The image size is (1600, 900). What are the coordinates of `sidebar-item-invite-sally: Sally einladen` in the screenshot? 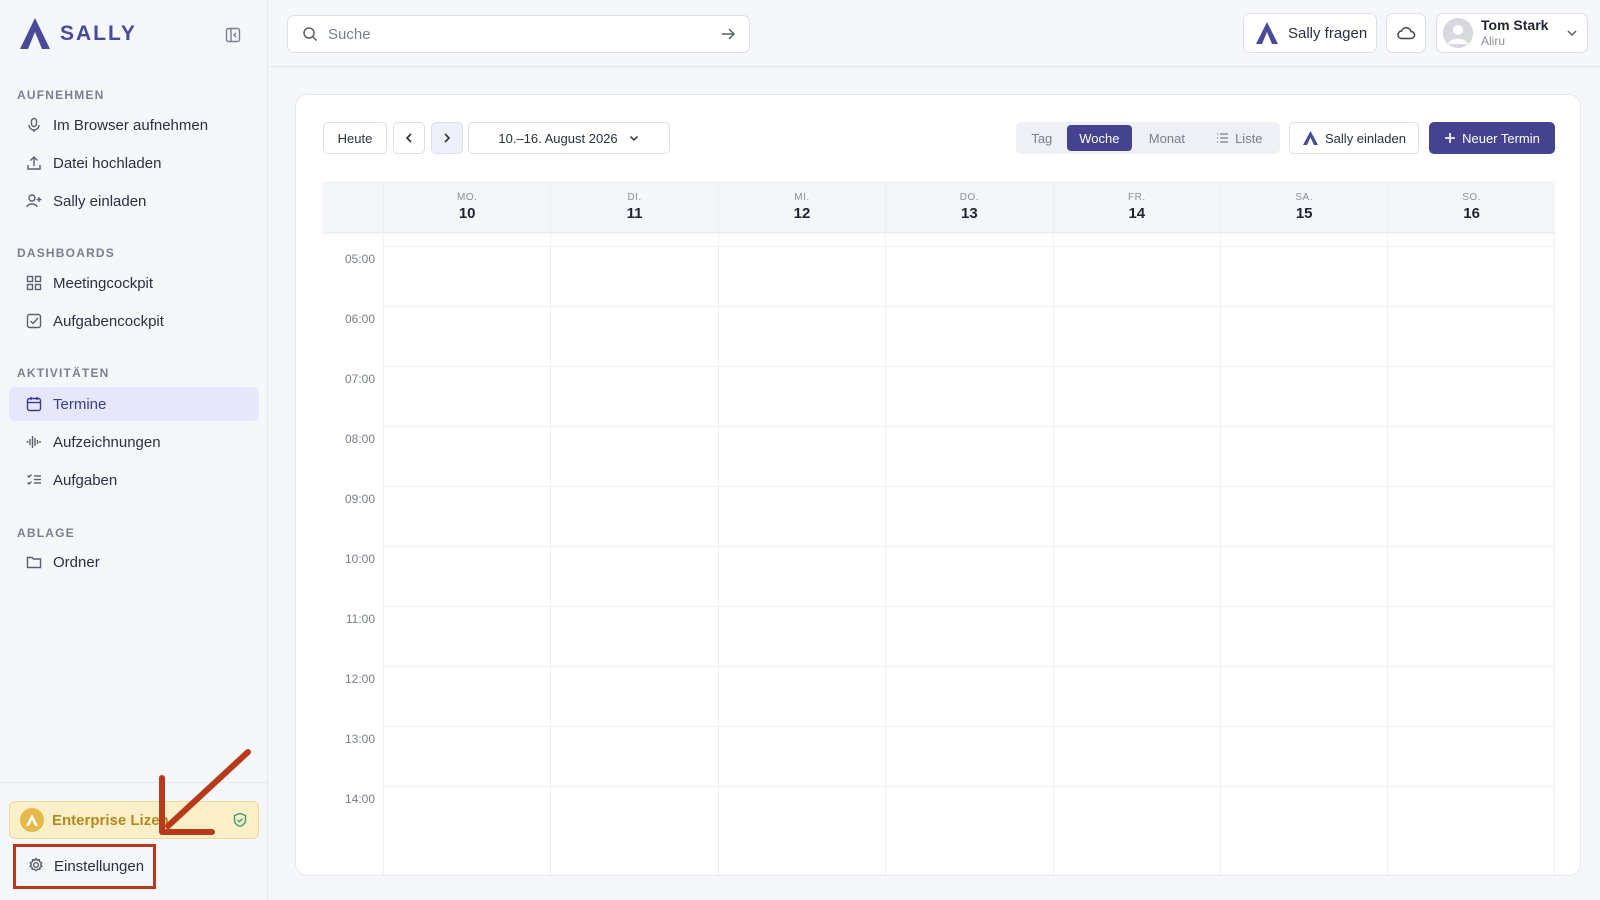 It's located at (134, 201).